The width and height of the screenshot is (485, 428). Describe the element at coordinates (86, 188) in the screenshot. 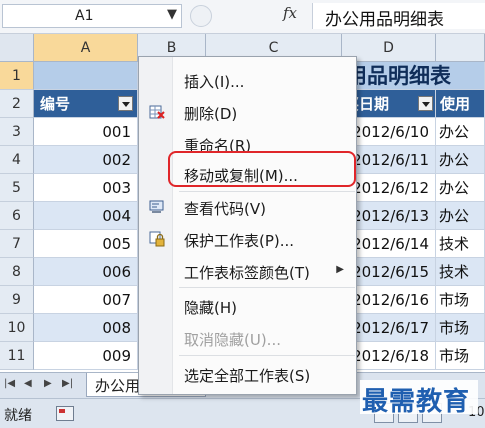

I see `table-cell-num: 003` at that location.